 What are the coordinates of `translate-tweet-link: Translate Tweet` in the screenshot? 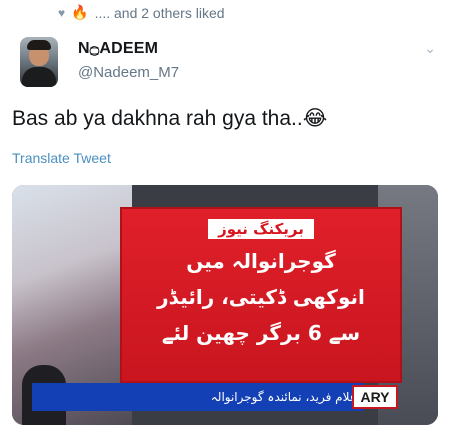 It's located at (61, 158).